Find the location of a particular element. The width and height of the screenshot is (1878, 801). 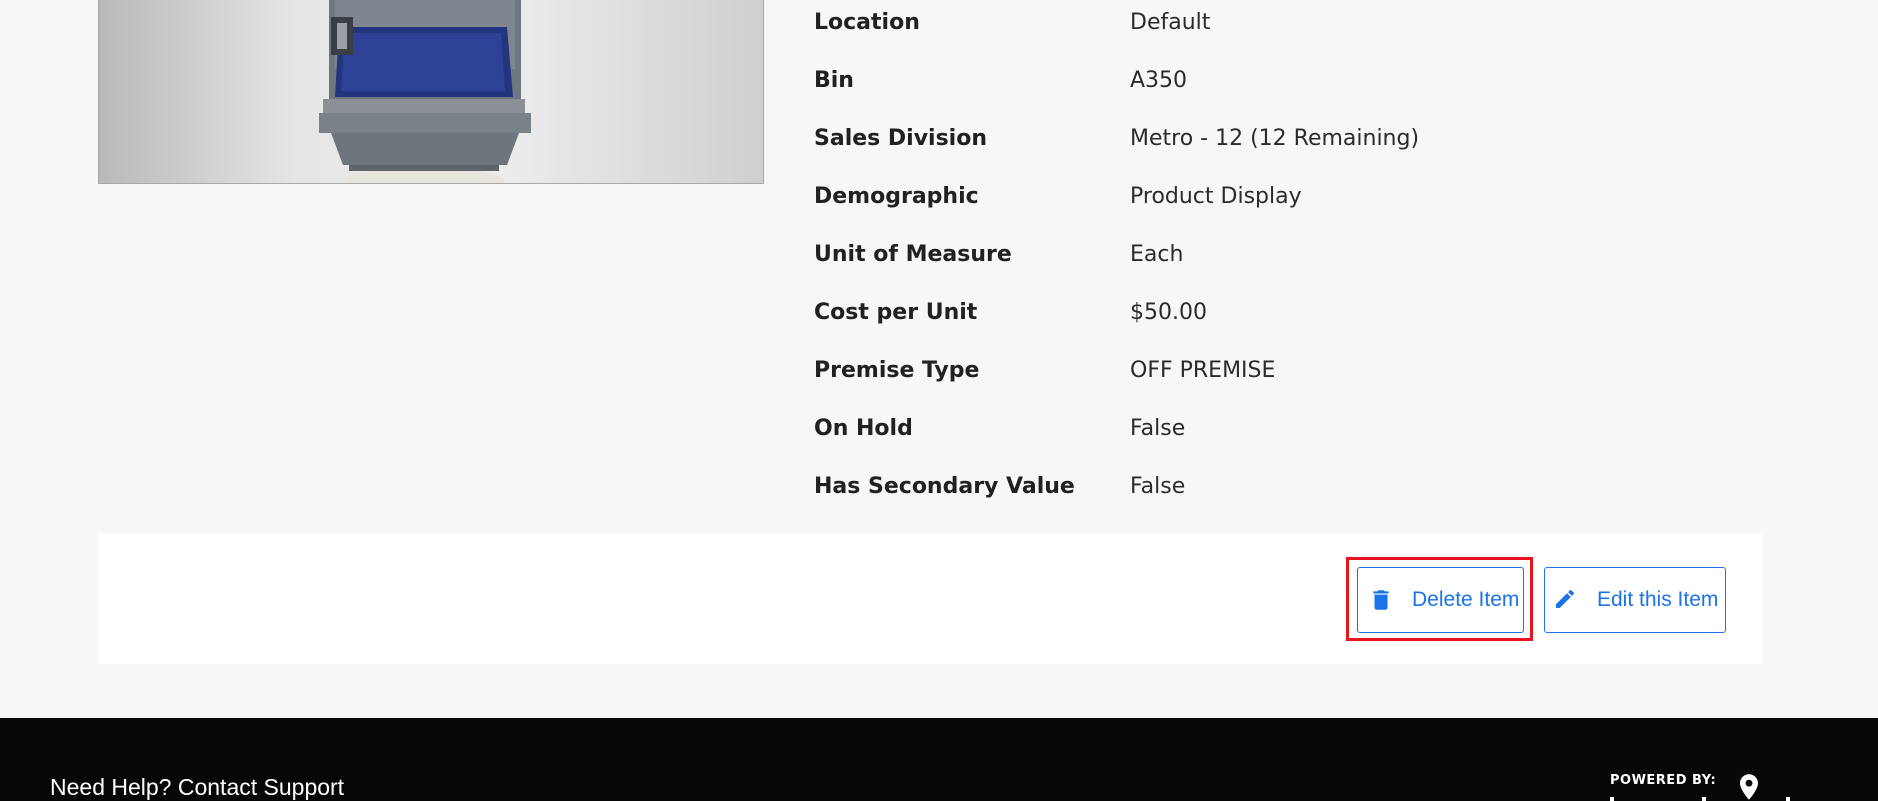

detail-value: Each is located at coordinates (1157, 254).